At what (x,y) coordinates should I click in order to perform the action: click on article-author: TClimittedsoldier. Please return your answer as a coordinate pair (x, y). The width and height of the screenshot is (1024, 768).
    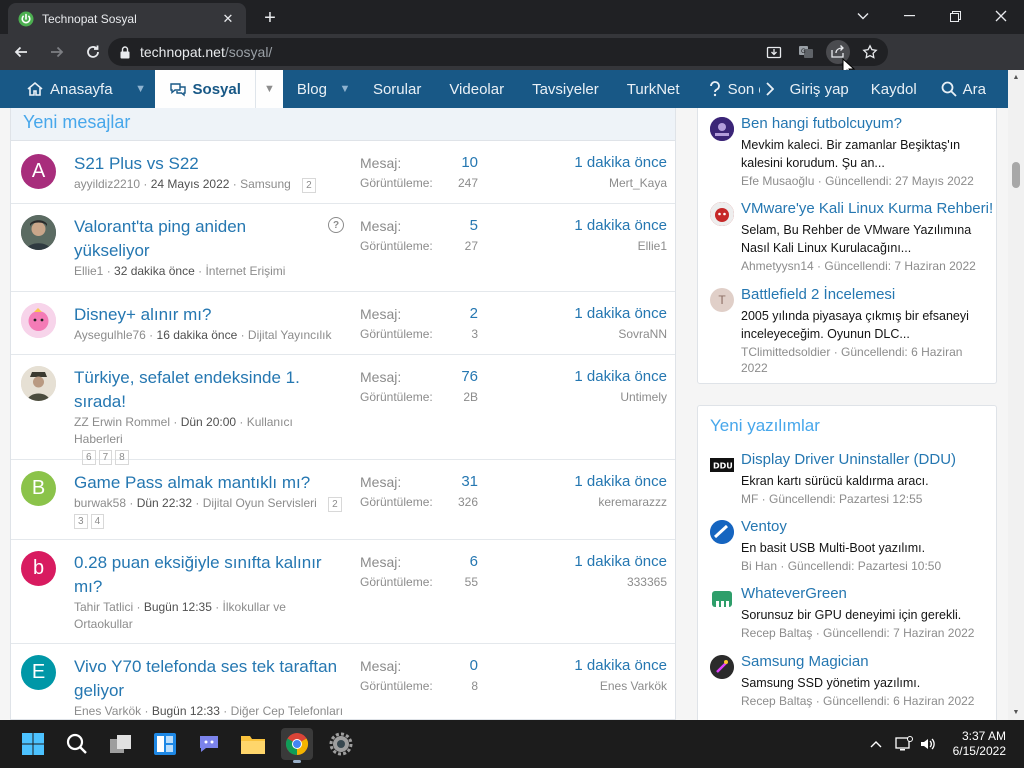
    Looking at the image, I should click on (785, 352).